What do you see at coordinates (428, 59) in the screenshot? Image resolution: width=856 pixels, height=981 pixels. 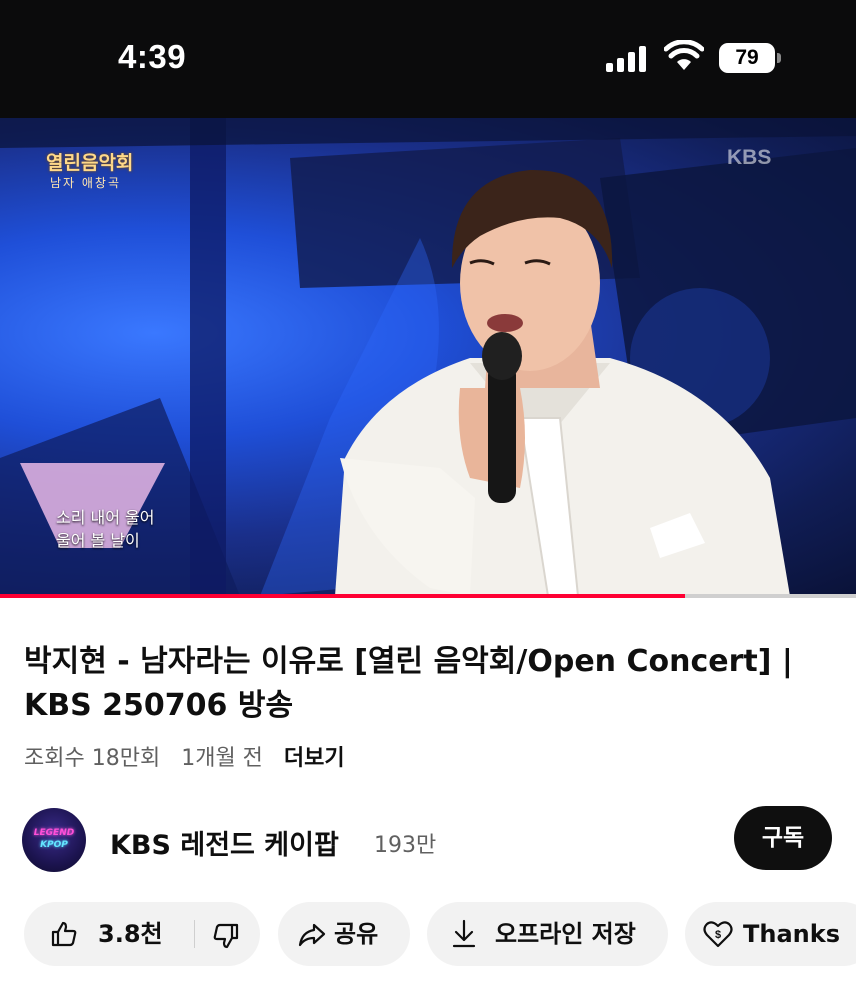 I see `status-bar: 4:39 79` at bounding box center [428, 59].